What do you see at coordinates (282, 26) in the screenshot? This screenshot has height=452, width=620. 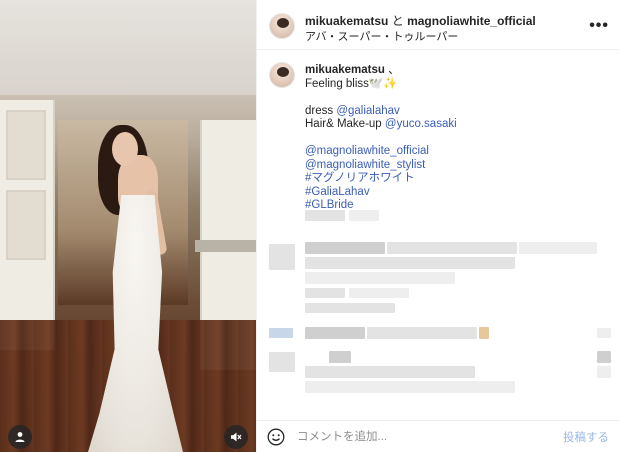 I see `header-avatar` at bounding box center [282, 26].